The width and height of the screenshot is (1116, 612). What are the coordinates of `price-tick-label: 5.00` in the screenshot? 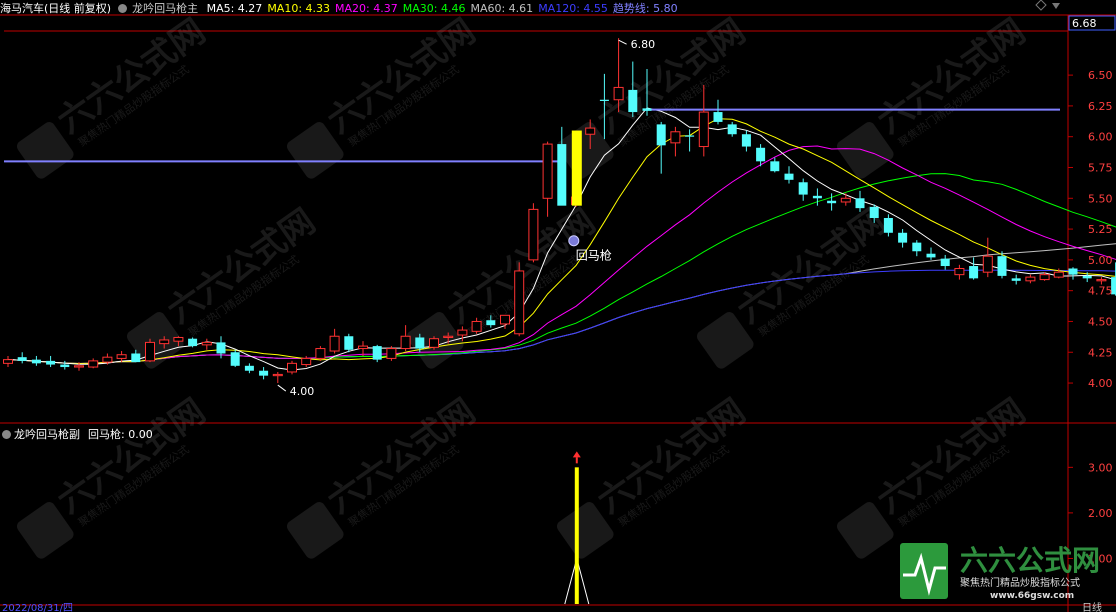 It's located at (1100, 260).